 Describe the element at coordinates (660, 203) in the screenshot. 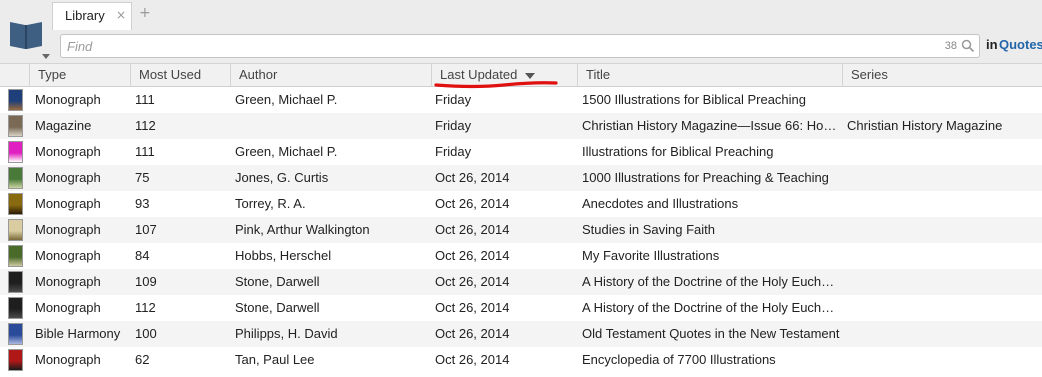

I see `cell-title: Anecdotes and Illustrations` at that location.